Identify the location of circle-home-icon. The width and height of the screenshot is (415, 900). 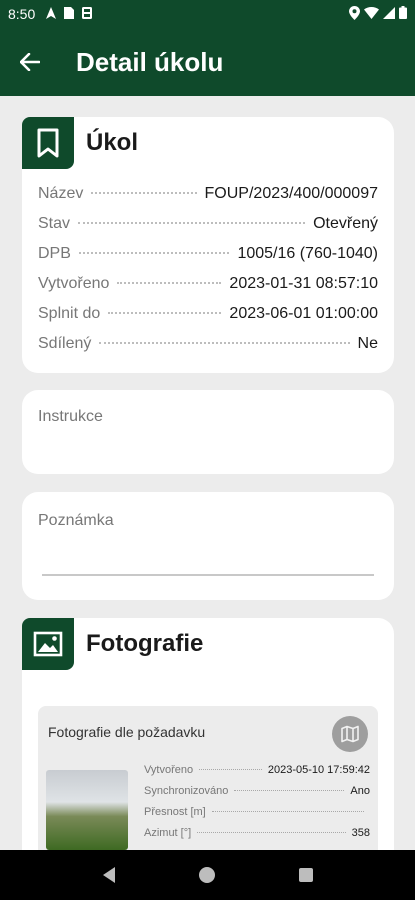
(207, 875).